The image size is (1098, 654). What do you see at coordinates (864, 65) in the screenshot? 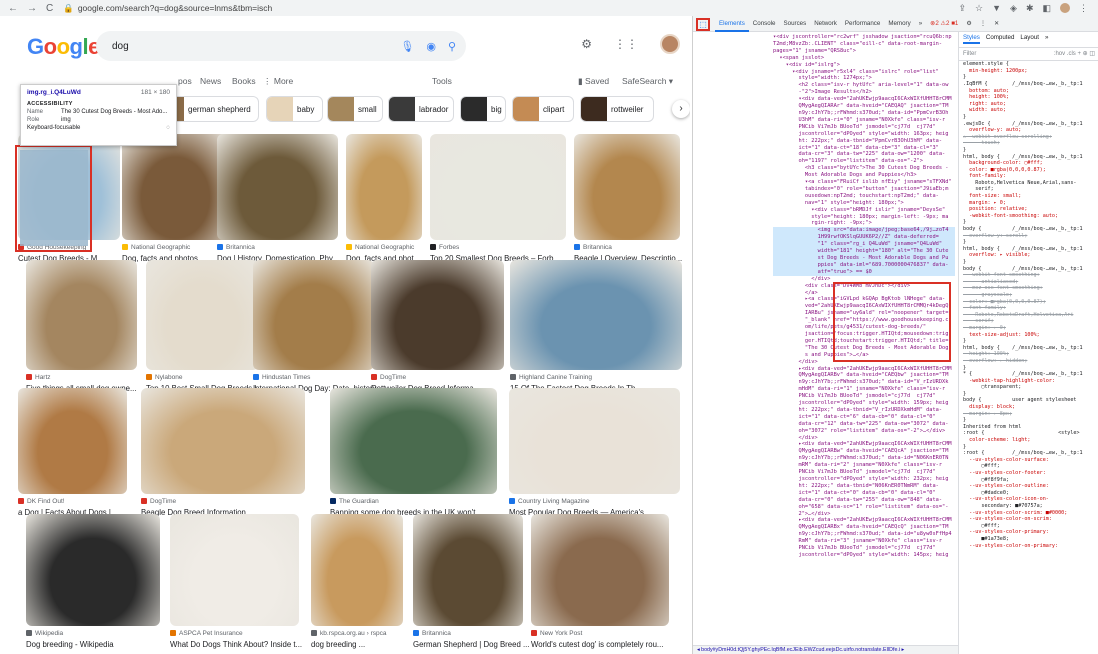
I see `dom-node-line: ▾<div id="islrg">` at bounding box center [864, 65].